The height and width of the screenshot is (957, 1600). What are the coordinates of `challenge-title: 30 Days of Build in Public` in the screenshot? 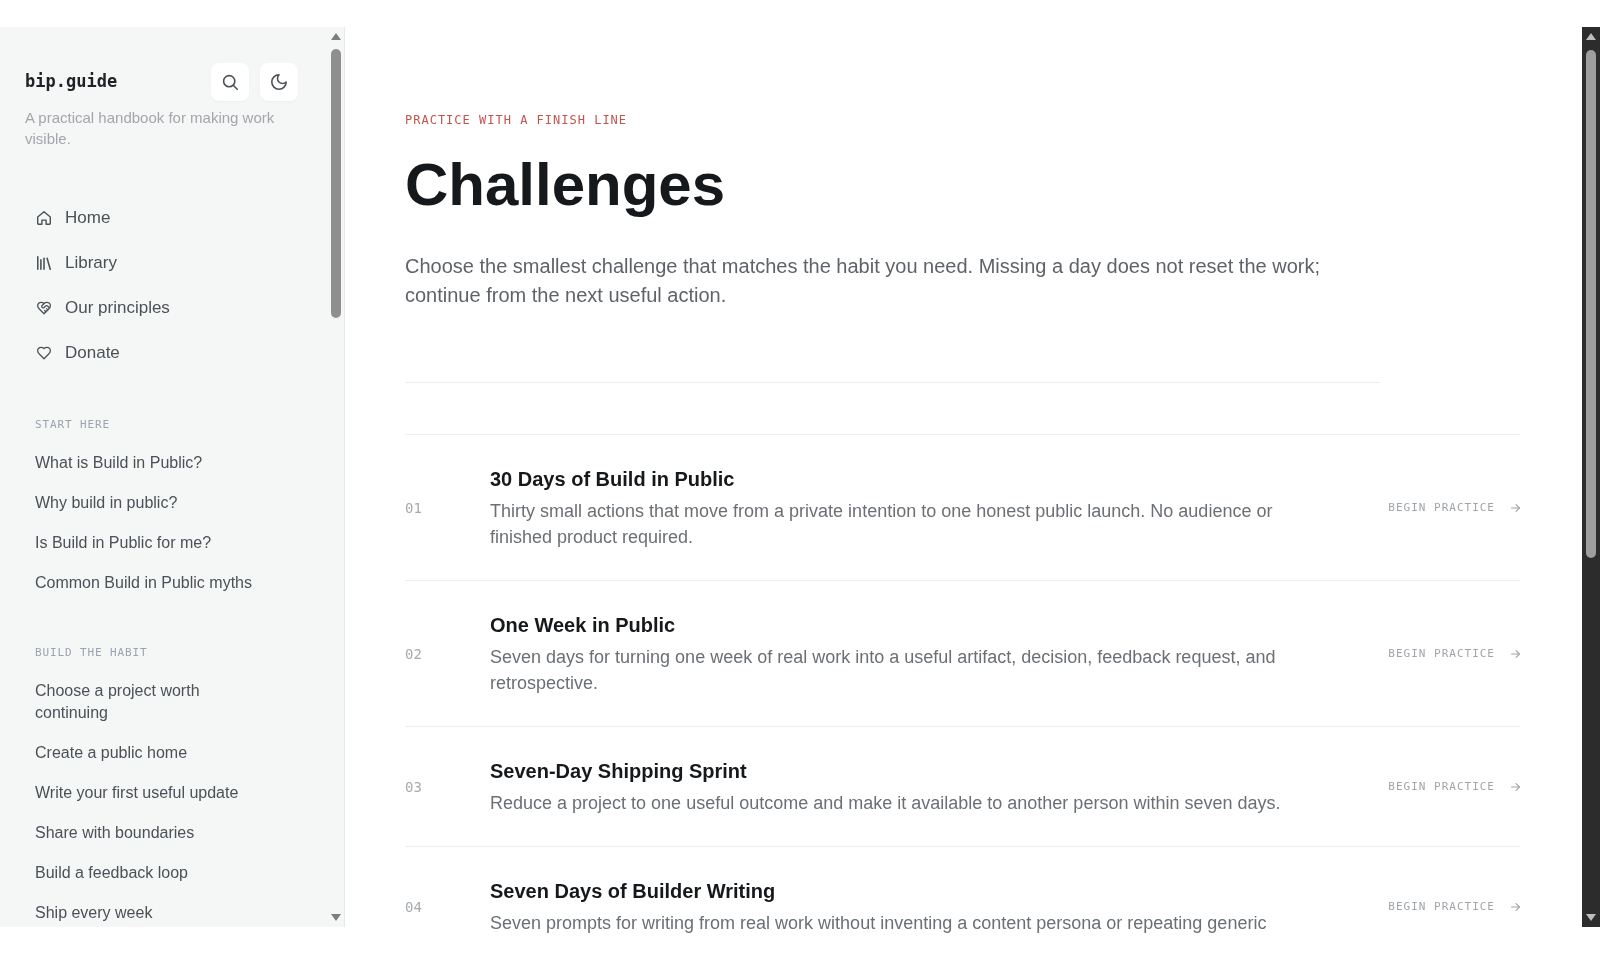 It's located at (612, 479).